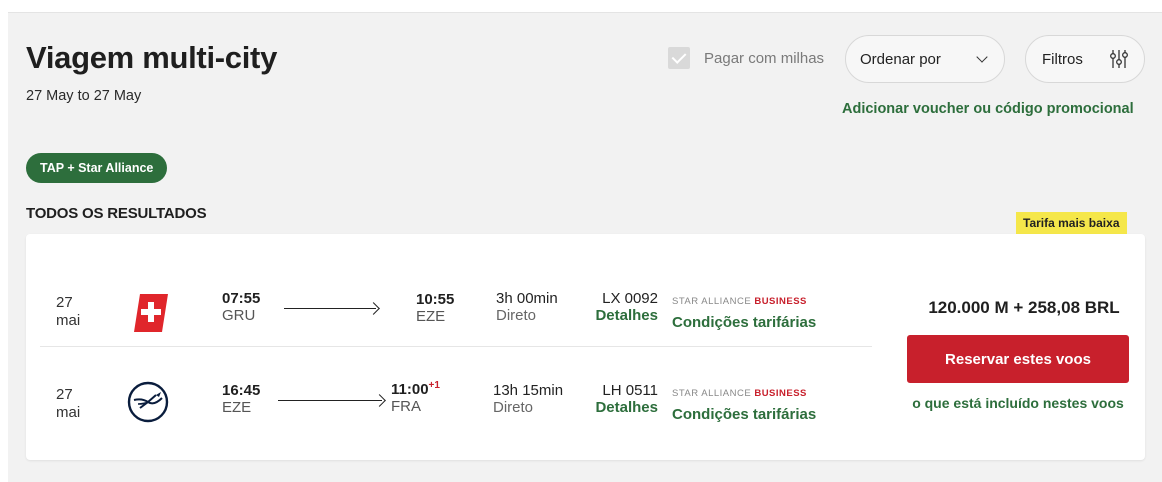 This screenshot has height=482, width=1162. I want to click on pay-with-miles-label: Pagar com milhas, so click(764, 58).